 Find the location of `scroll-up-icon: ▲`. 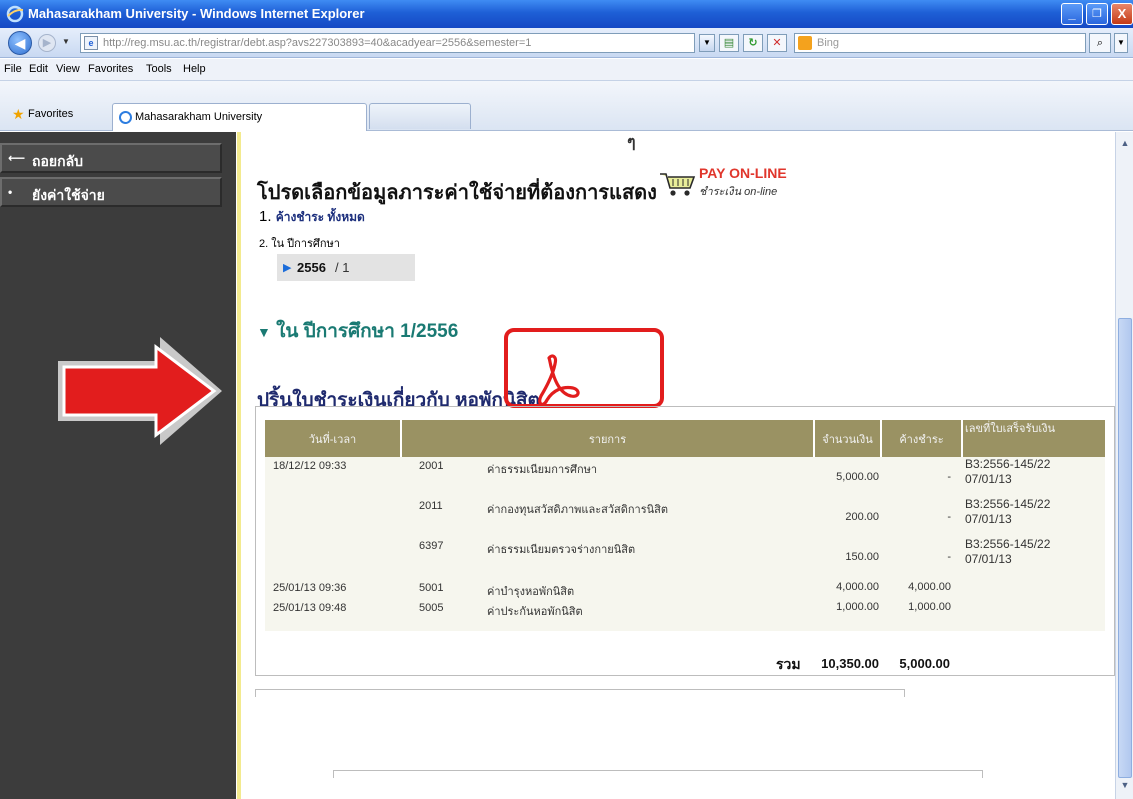

scroll-up-icon: ▲ is located at coordinates (1125, 145).